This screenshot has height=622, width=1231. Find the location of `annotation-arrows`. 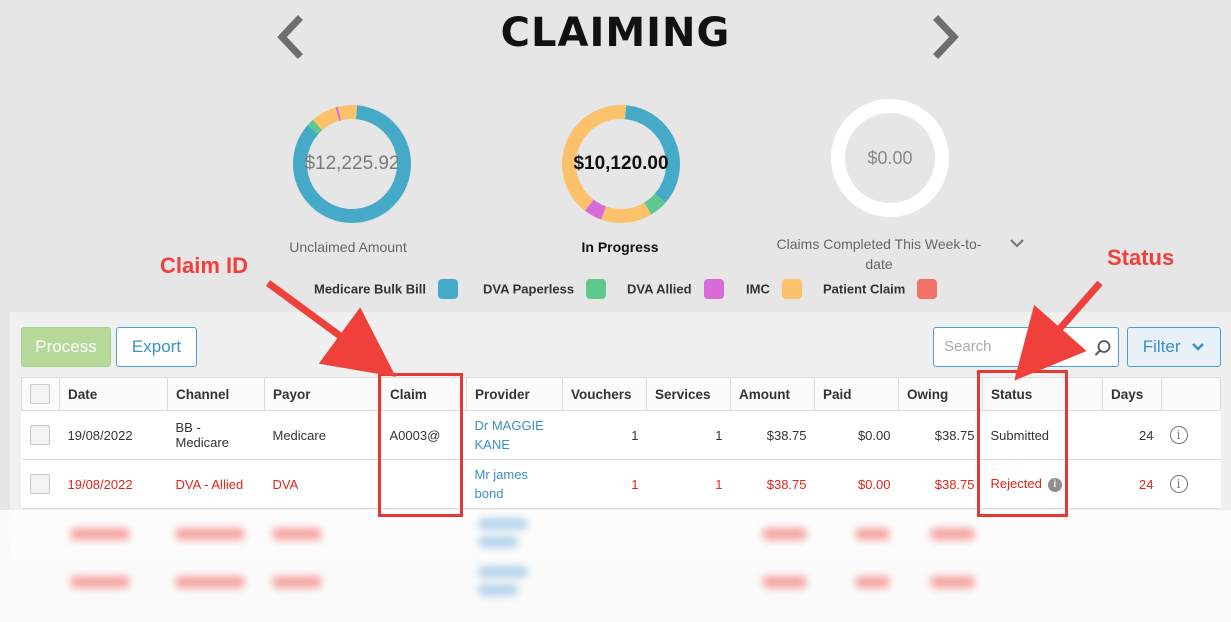

annotation-arrows is located at coordinates (684, 330).